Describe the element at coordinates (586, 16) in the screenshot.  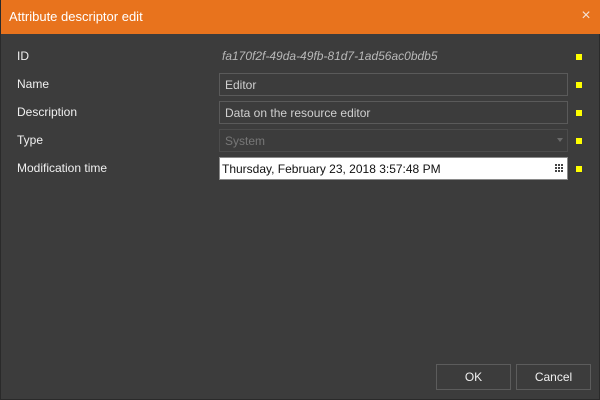
I see `close-icon: ×` at that location.